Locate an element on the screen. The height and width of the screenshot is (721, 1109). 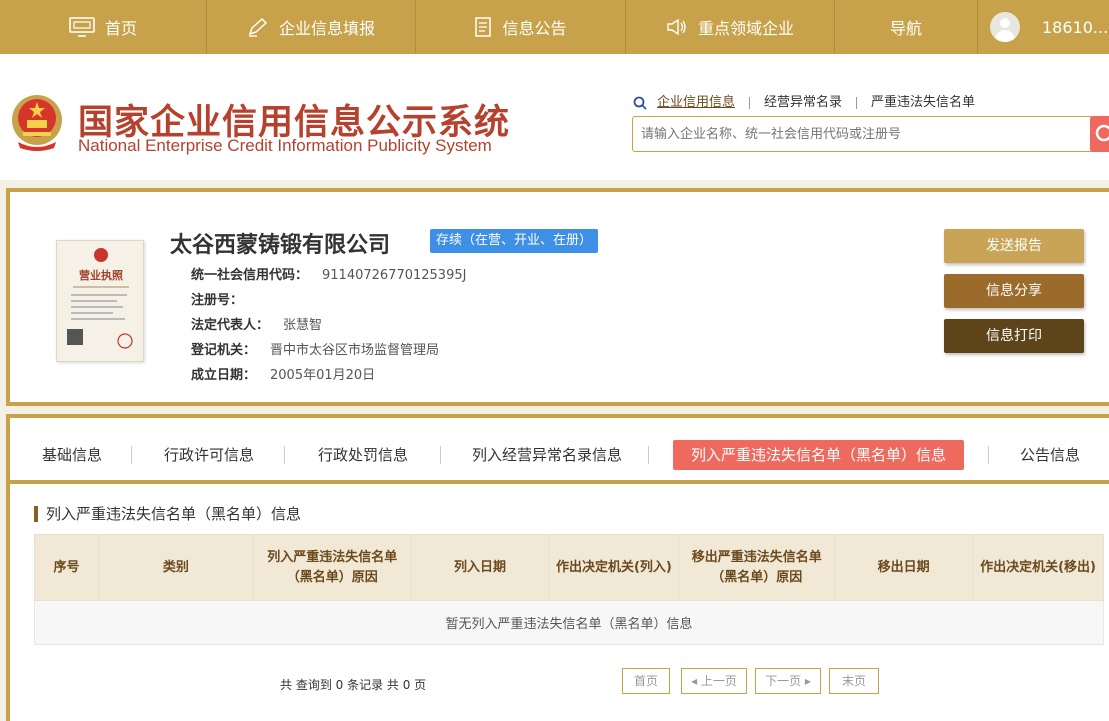
business-license-image: 营业执照 is located at coordinates (100, 301).